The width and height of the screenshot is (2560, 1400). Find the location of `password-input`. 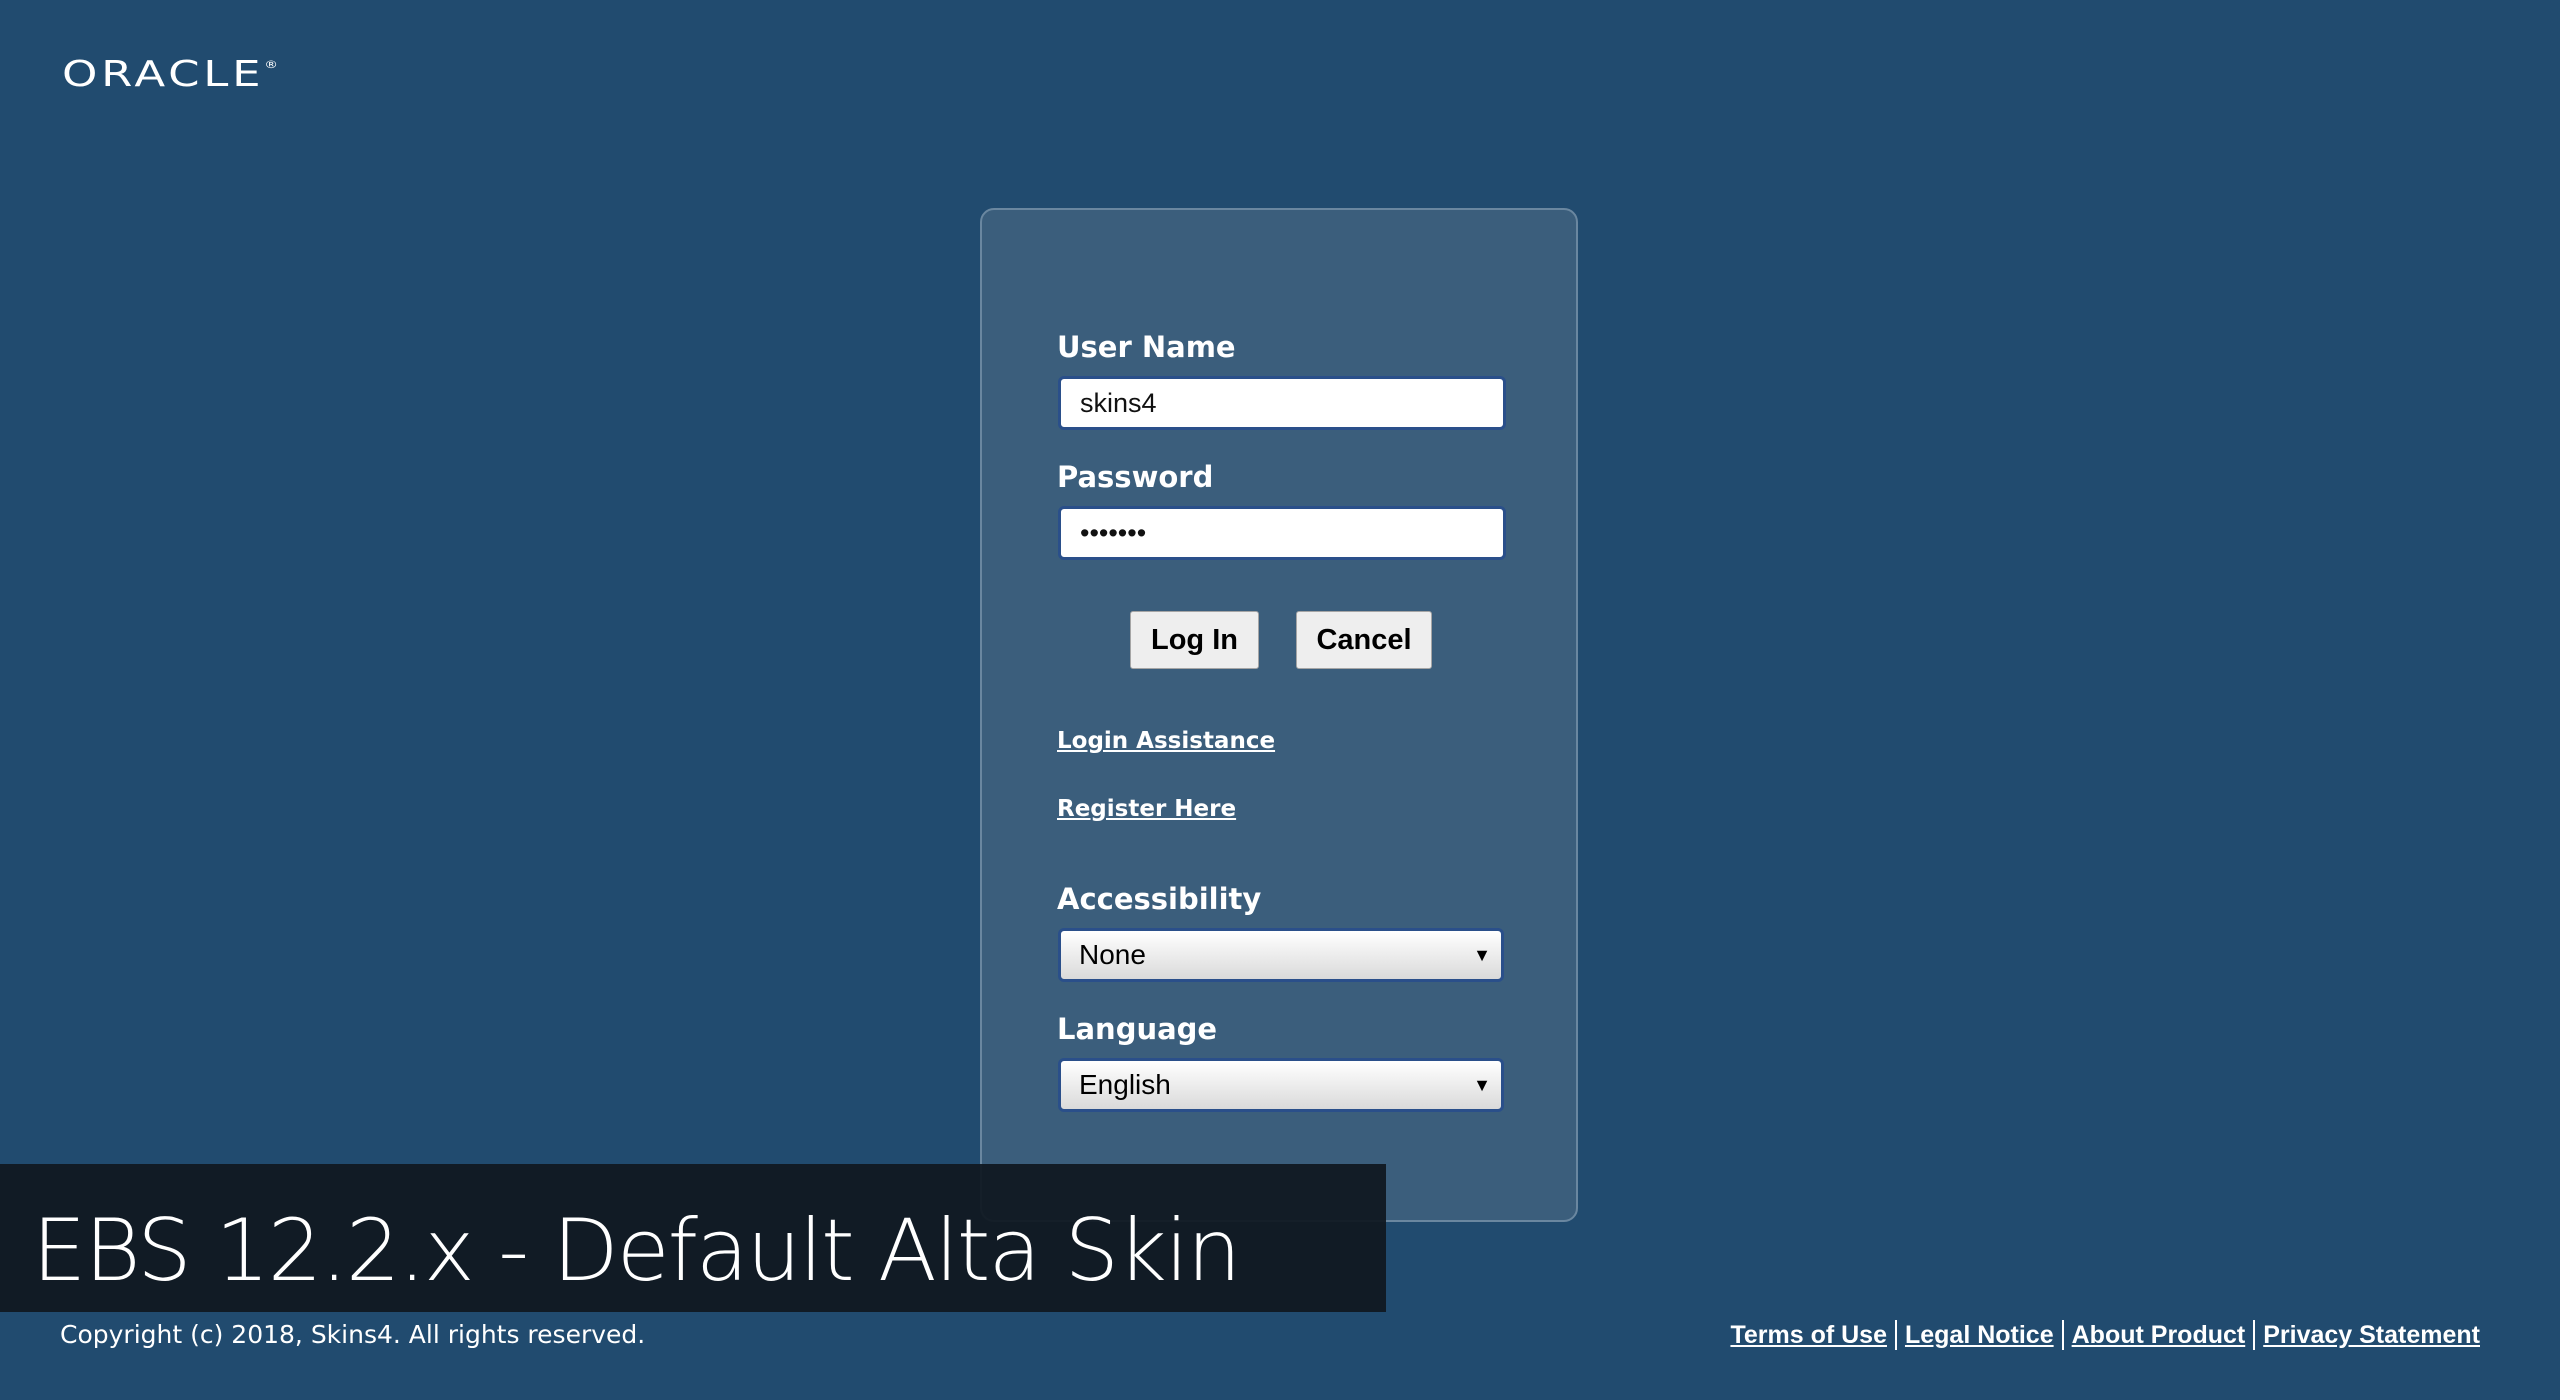

password-input is located at coordinates (1282, 533).